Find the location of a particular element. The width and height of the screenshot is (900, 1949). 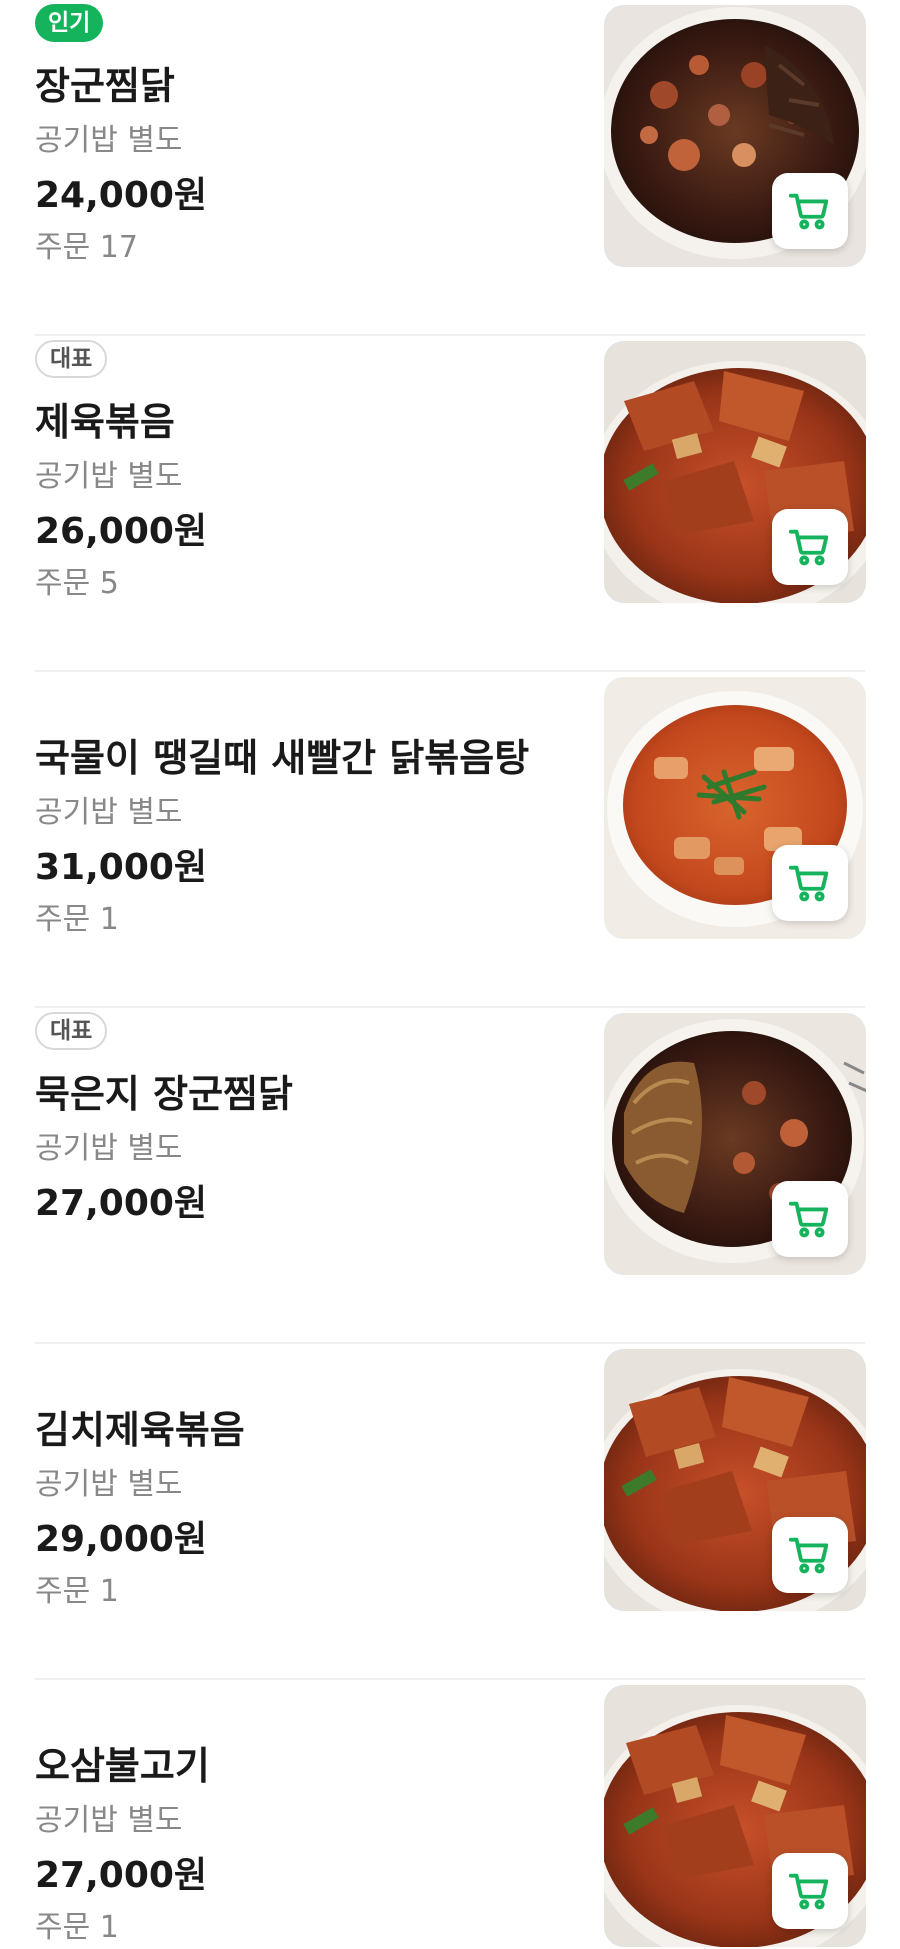

menu-item-name: 제육볶음 is located at coordinates (105, 422).